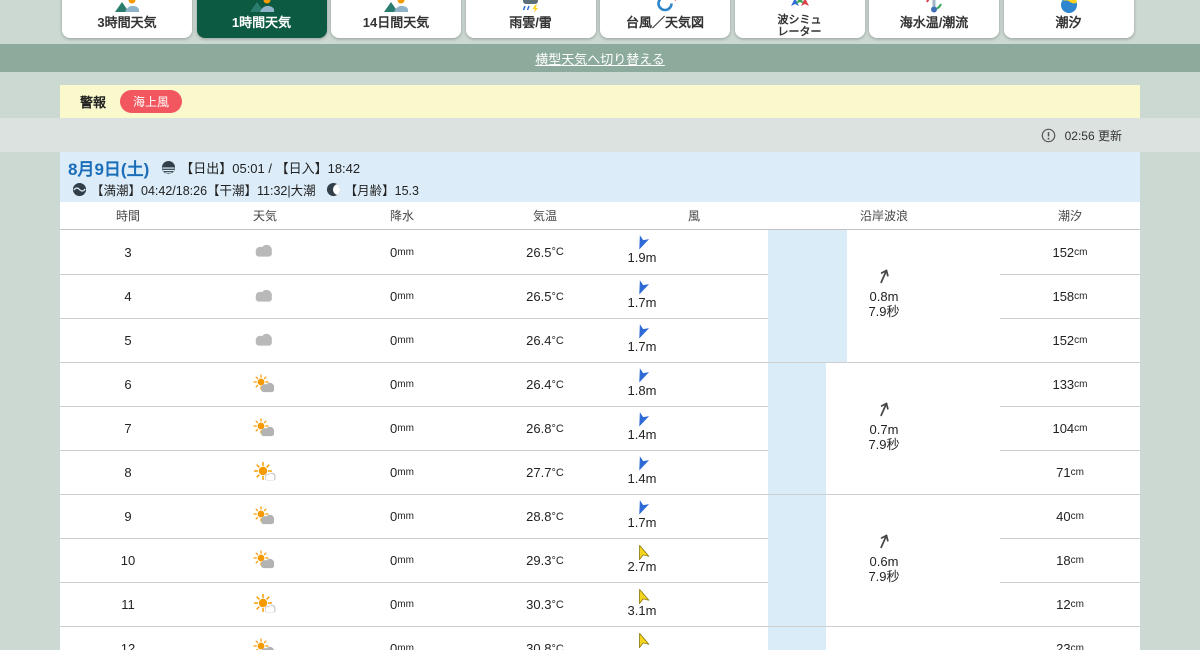  Describe the element at coordinates (265, 560) in the screenshot. I see `sun-cloud-icon` at that location.